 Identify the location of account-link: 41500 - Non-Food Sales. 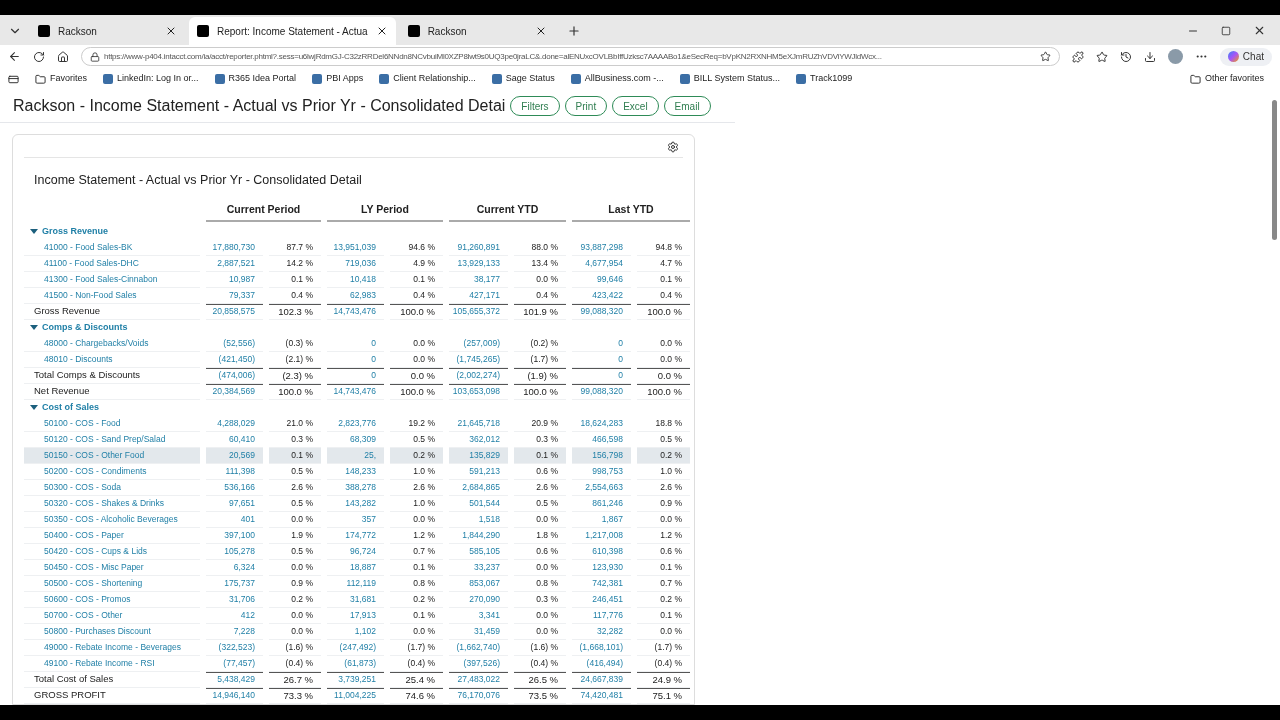
(112, 295).